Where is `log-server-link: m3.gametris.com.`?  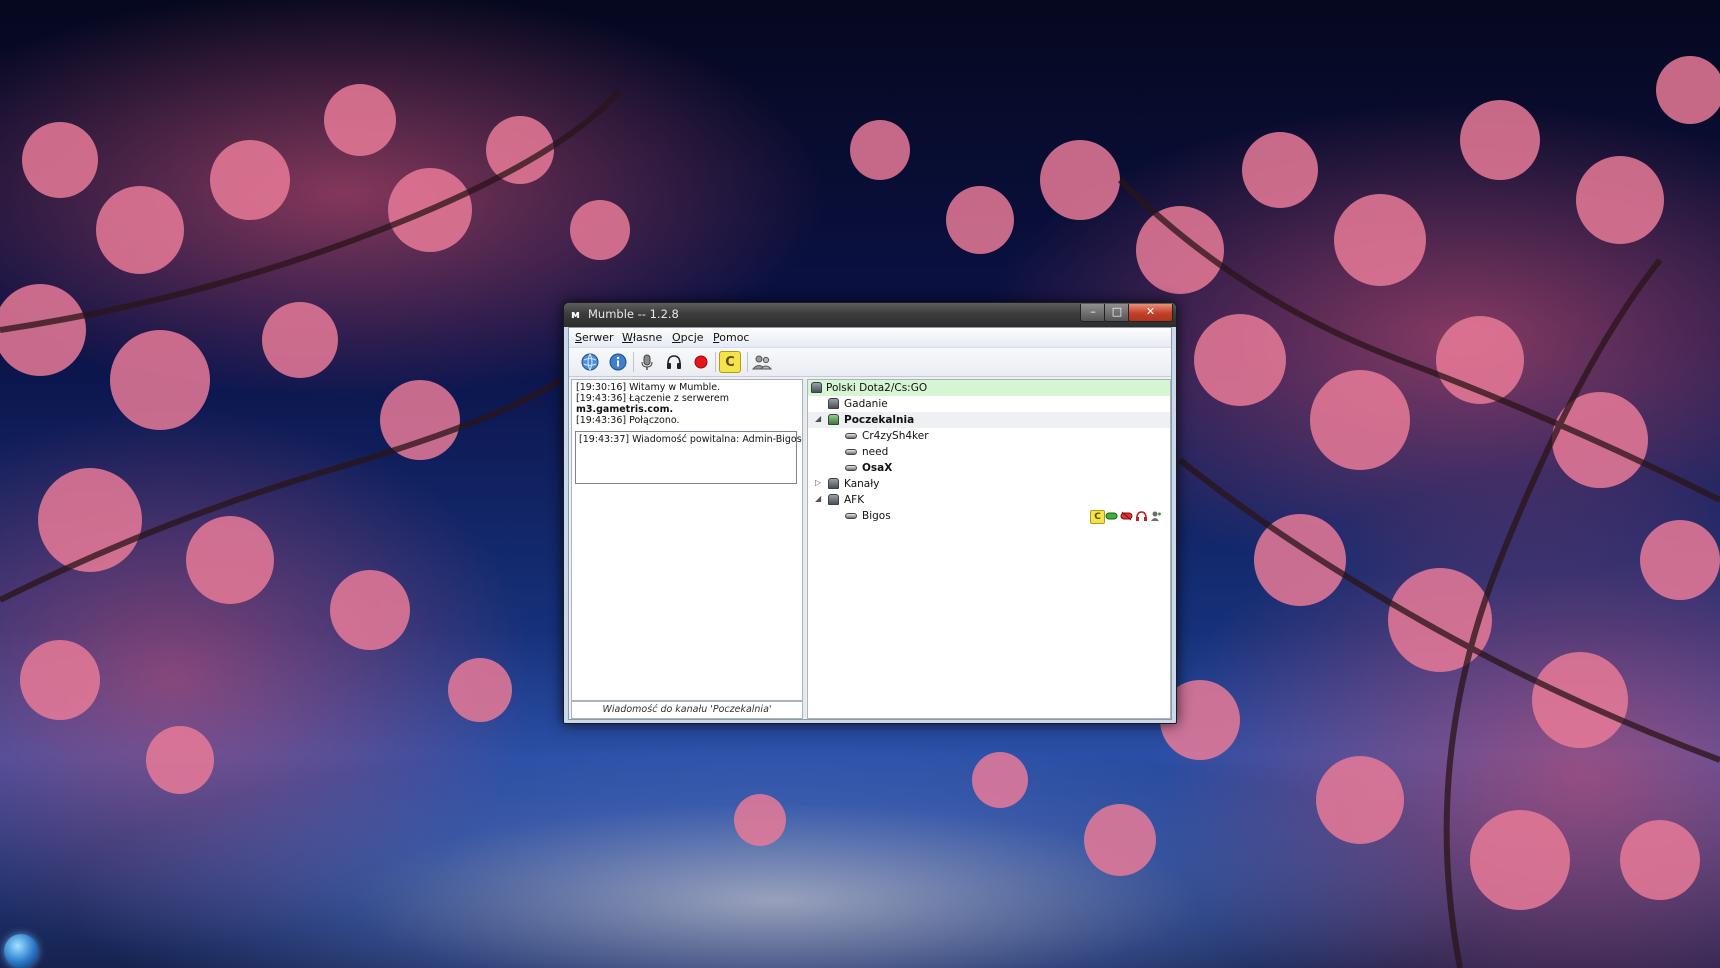 log-server-link: m3.gametris.com. is located at coordinates (624, 409).